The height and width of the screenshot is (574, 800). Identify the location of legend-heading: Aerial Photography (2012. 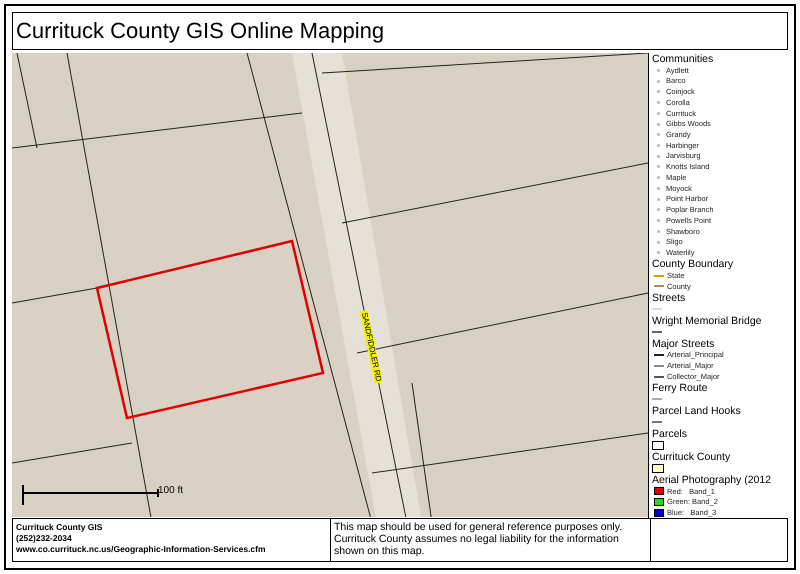
(712, 480).